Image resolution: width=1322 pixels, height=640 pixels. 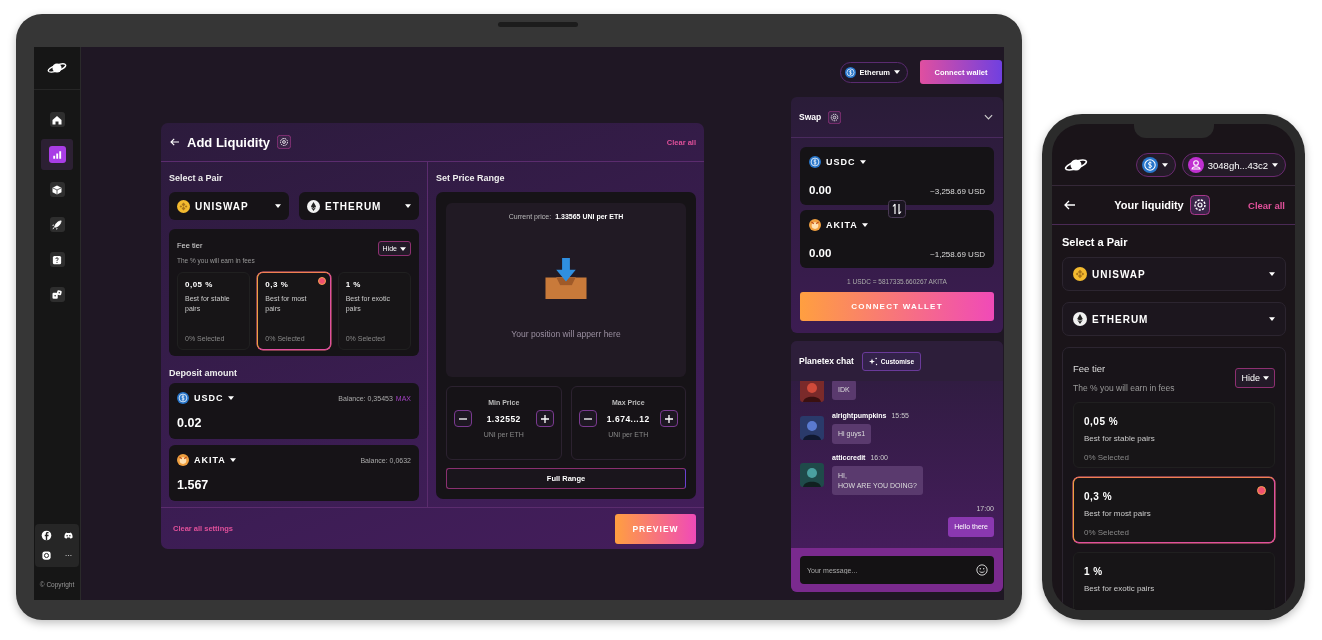 I want to click on fee-tier-subtitle: The % you will earn in fees, so click(x=1124, y=388).